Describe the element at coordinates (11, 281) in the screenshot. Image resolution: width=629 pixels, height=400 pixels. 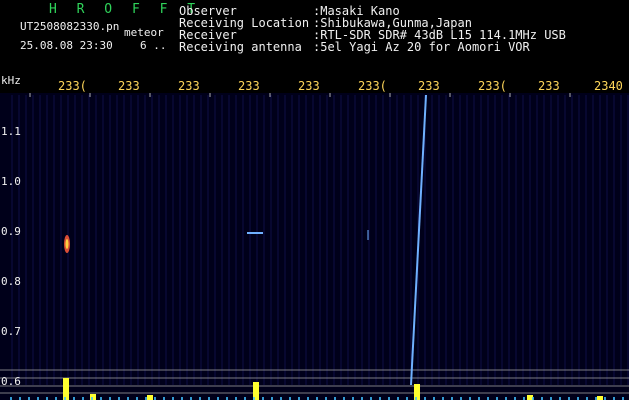
I see `y-tick-label: 0.8` at that location.